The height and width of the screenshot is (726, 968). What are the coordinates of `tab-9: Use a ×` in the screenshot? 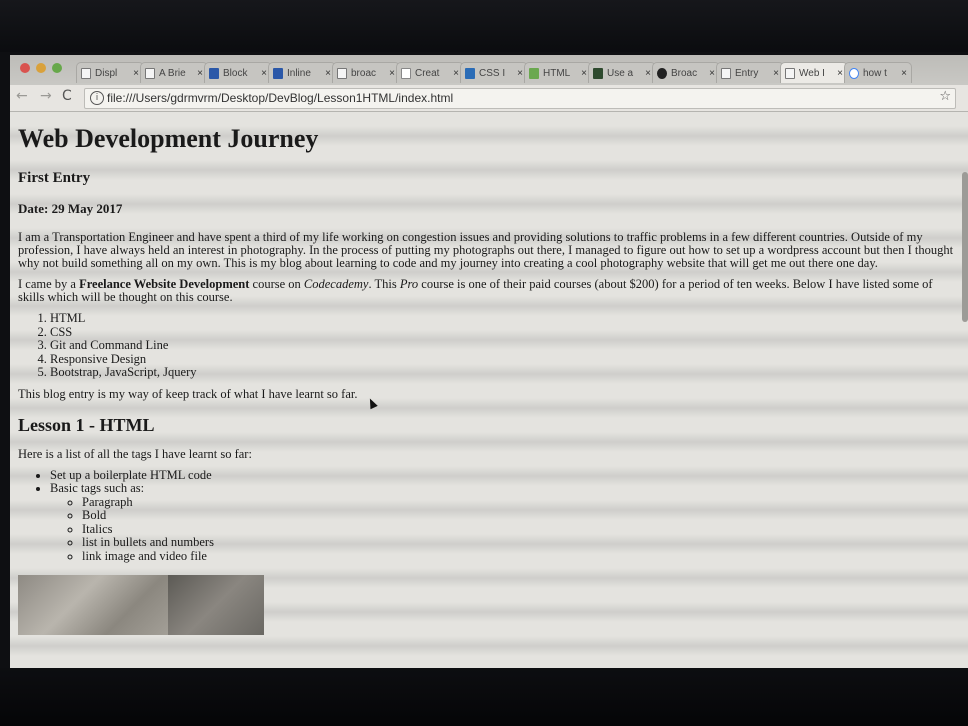 It's located at (622, 72).